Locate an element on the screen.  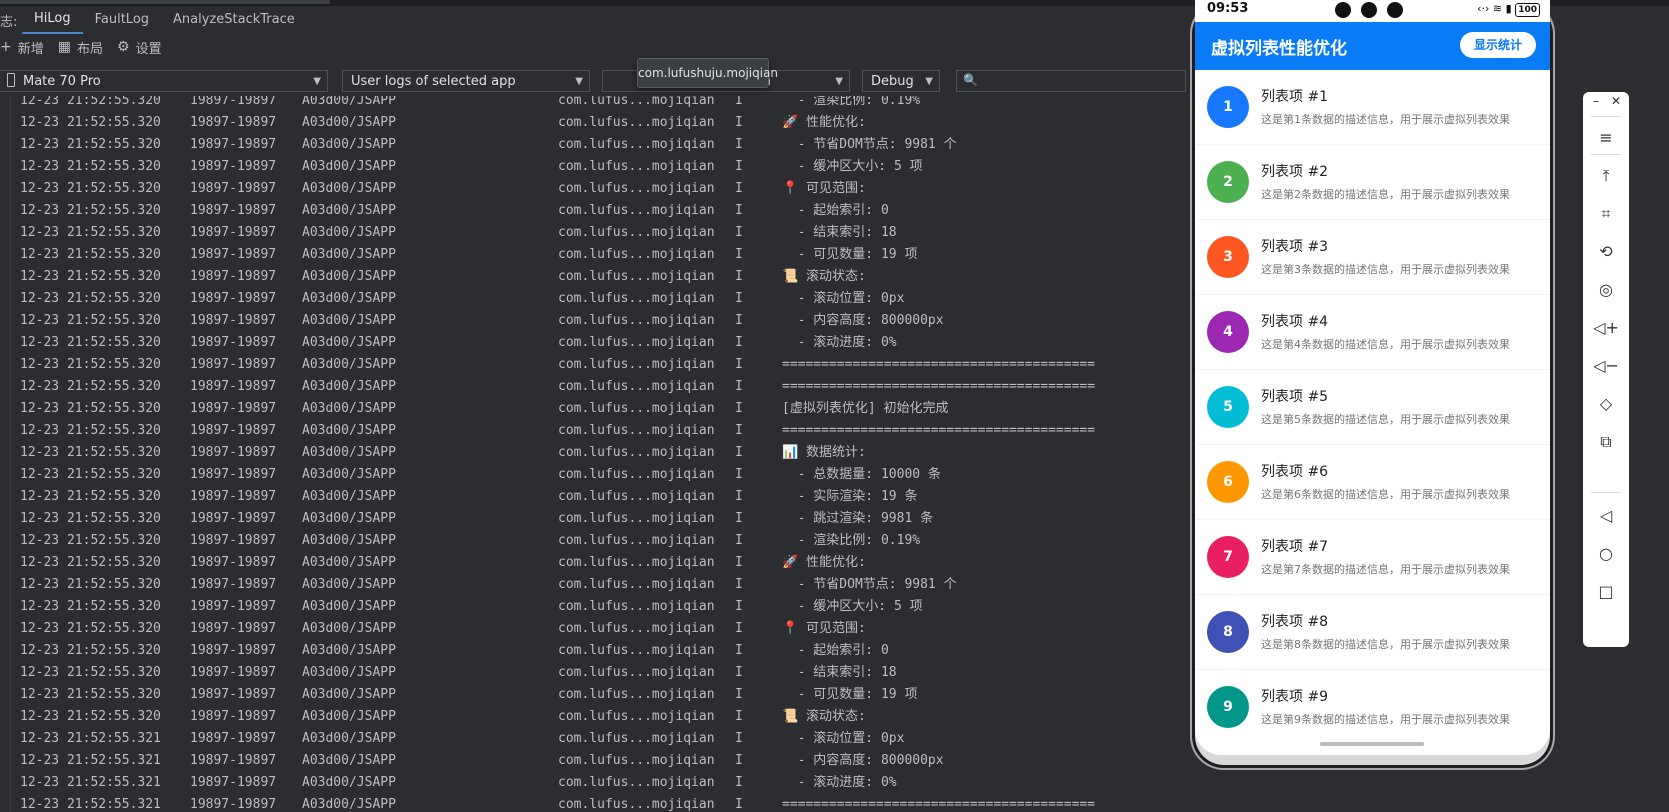
back-icon: ◁ is located at coordinates (1606, 515).